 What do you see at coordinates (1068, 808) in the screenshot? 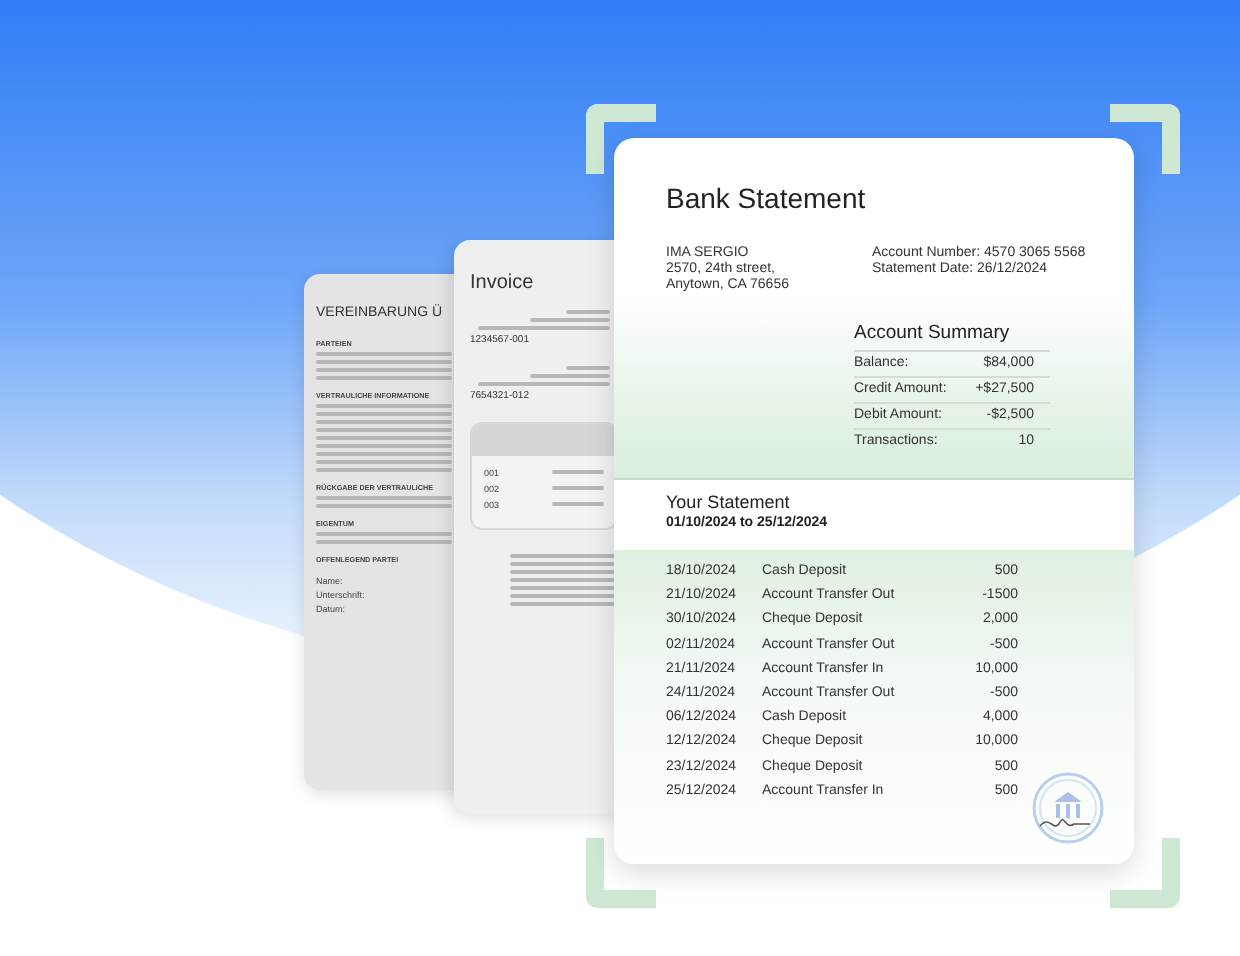
I see `bank-stamp-icon` at bounding box center [1068, 808].